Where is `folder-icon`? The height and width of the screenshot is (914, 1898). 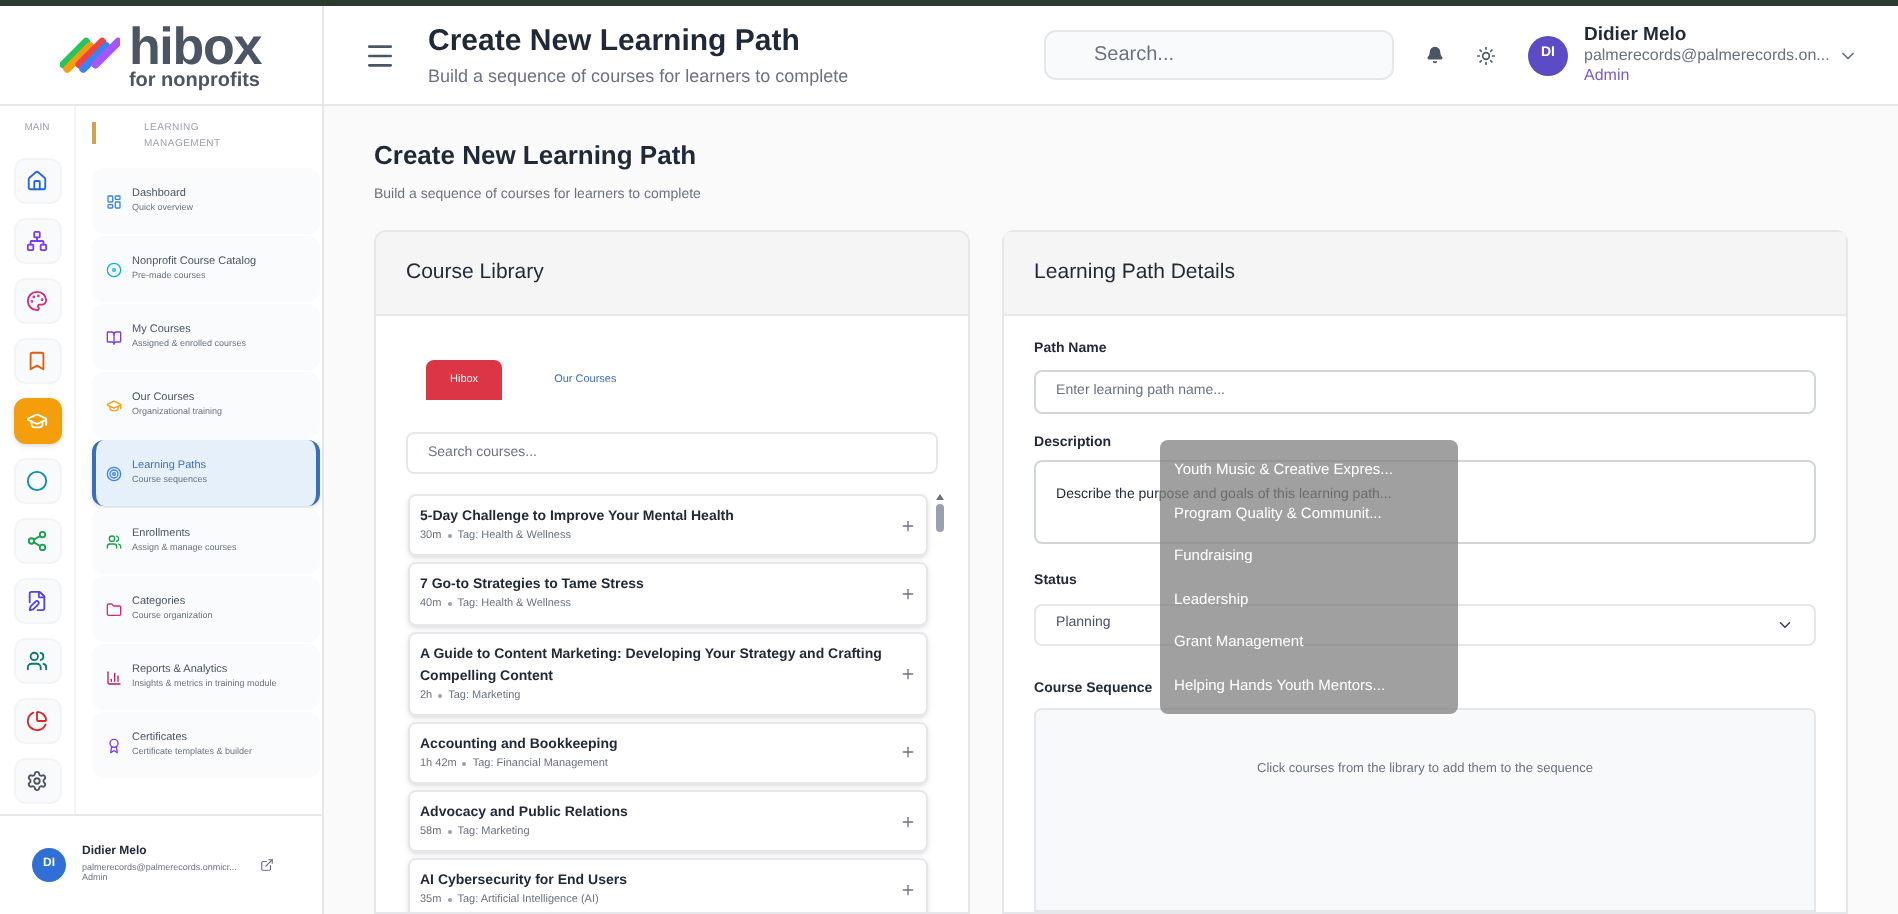
folder-icon is located at coordinates (114, 609).